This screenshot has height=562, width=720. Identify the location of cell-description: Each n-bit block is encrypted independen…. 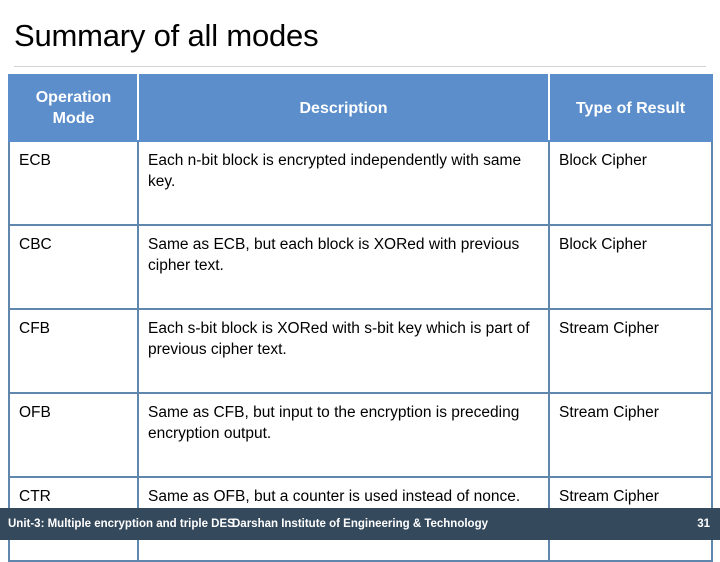
(343, 183).